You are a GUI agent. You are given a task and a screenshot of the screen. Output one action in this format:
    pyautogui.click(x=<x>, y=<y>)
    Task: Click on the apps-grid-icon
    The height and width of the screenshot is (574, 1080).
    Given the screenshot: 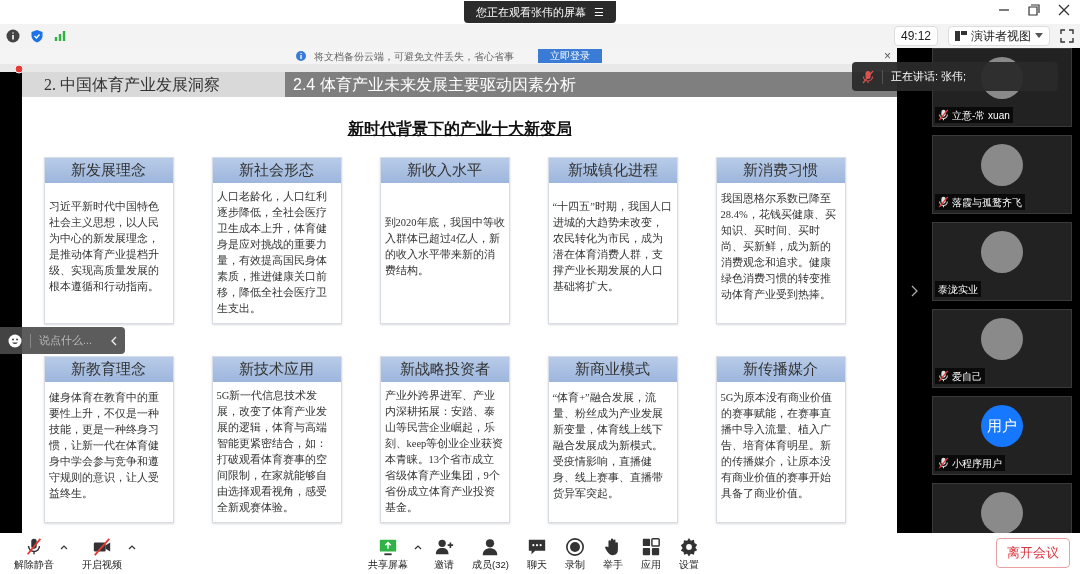 What is the action you would take?
    pyautogui.click(x=650, y=546)
    